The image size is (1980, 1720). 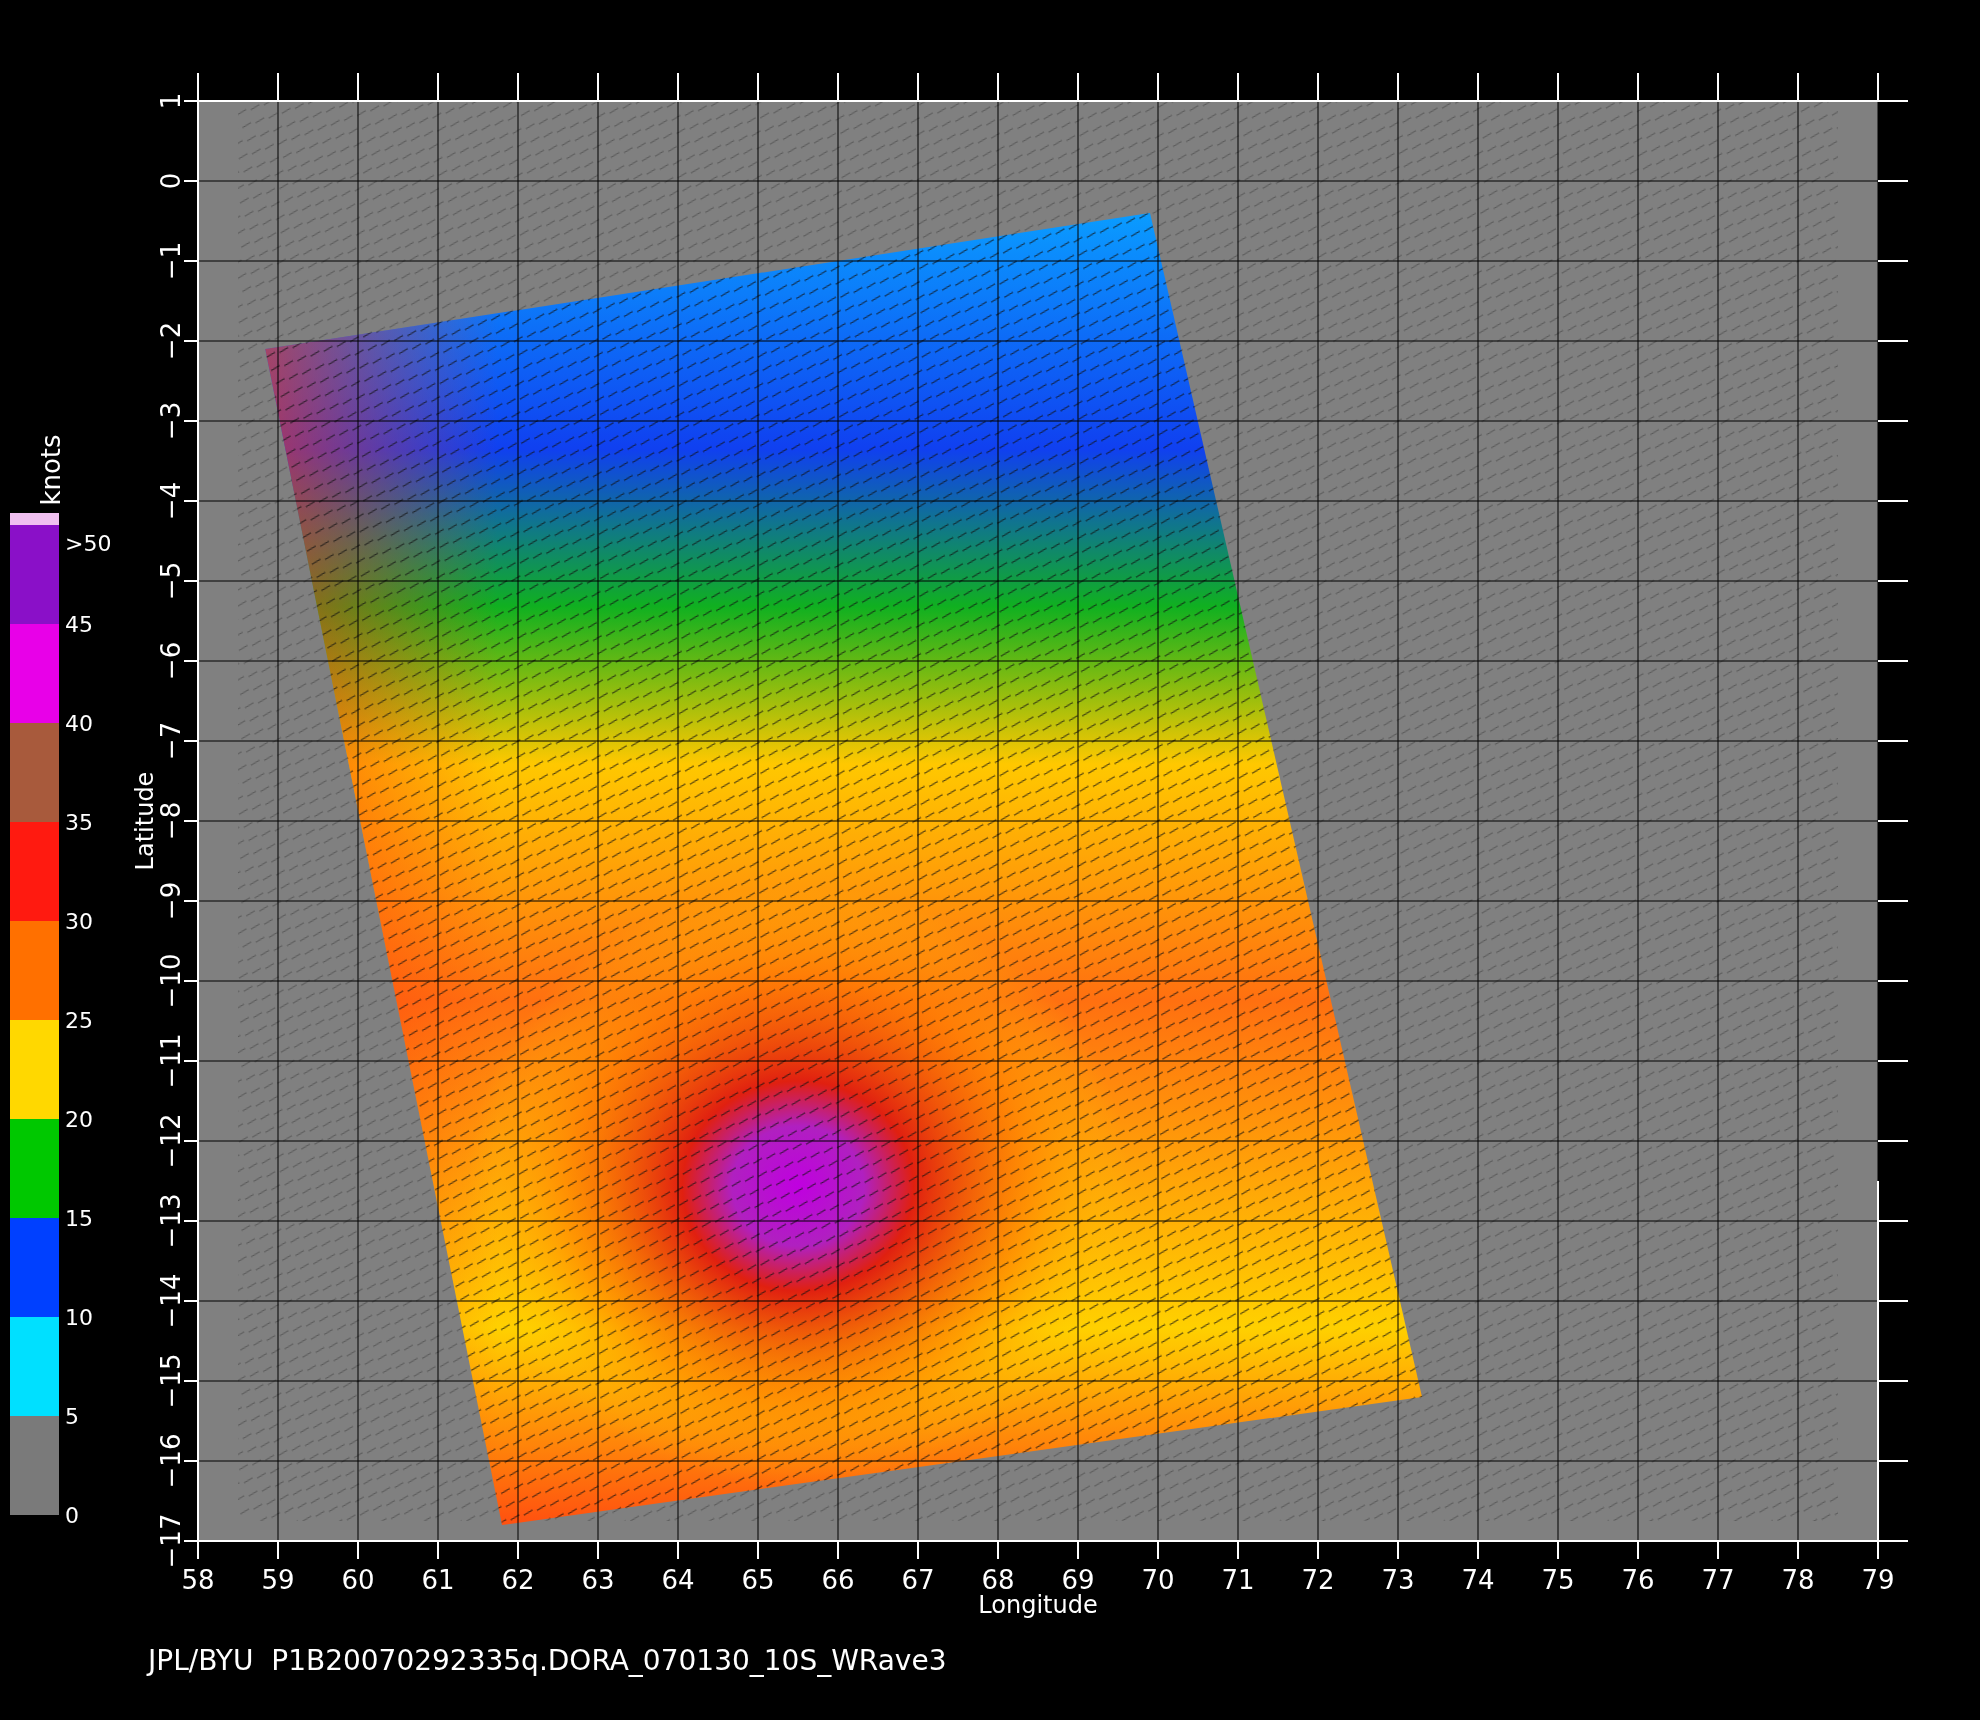 I want to click on colorbar-label: 25, so click(x=79, y=1020).